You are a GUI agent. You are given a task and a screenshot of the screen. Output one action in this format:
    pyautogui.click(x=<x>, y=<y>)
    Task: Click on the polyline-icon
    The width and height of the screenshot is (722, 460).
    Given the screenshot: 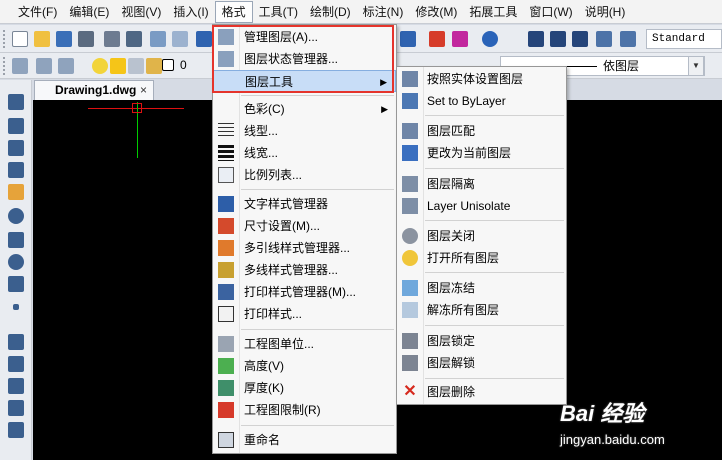 What is the action you would take?
    pyautogui.click(x=16, y=126)
    